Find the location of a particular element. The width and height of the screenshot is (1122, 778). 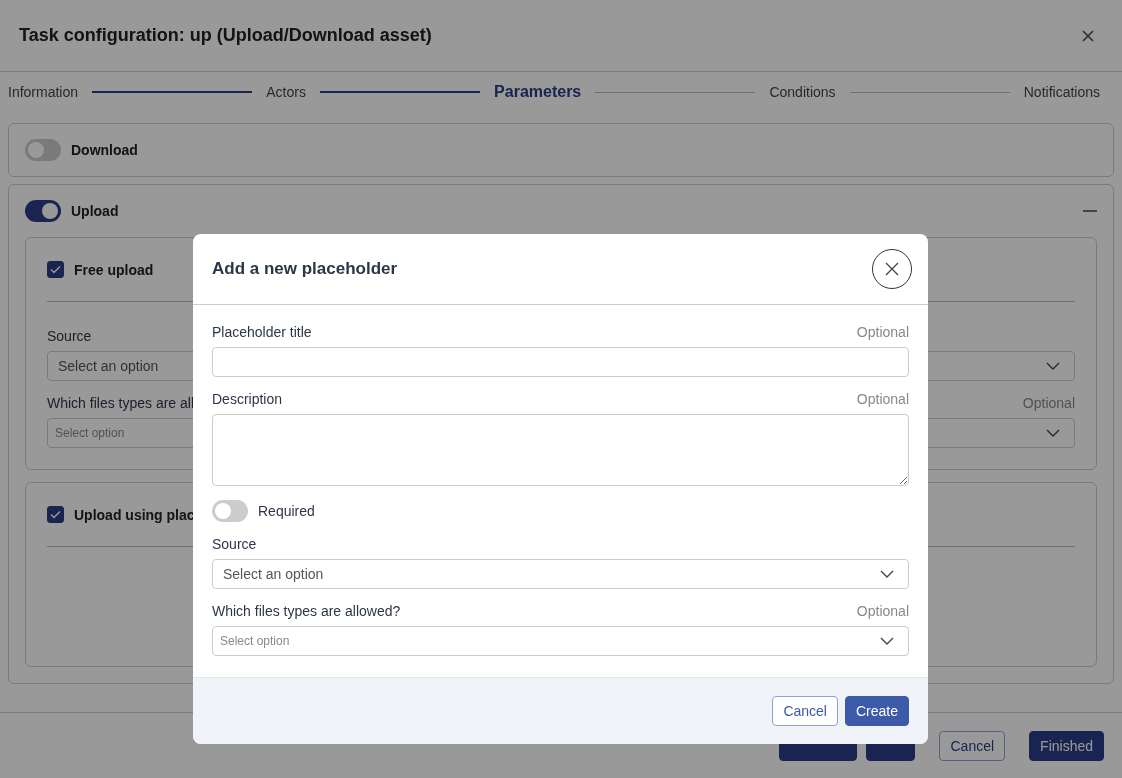

window-title: Task configuration: up (Upload/Download asset) is located at coordinates (225, 35).